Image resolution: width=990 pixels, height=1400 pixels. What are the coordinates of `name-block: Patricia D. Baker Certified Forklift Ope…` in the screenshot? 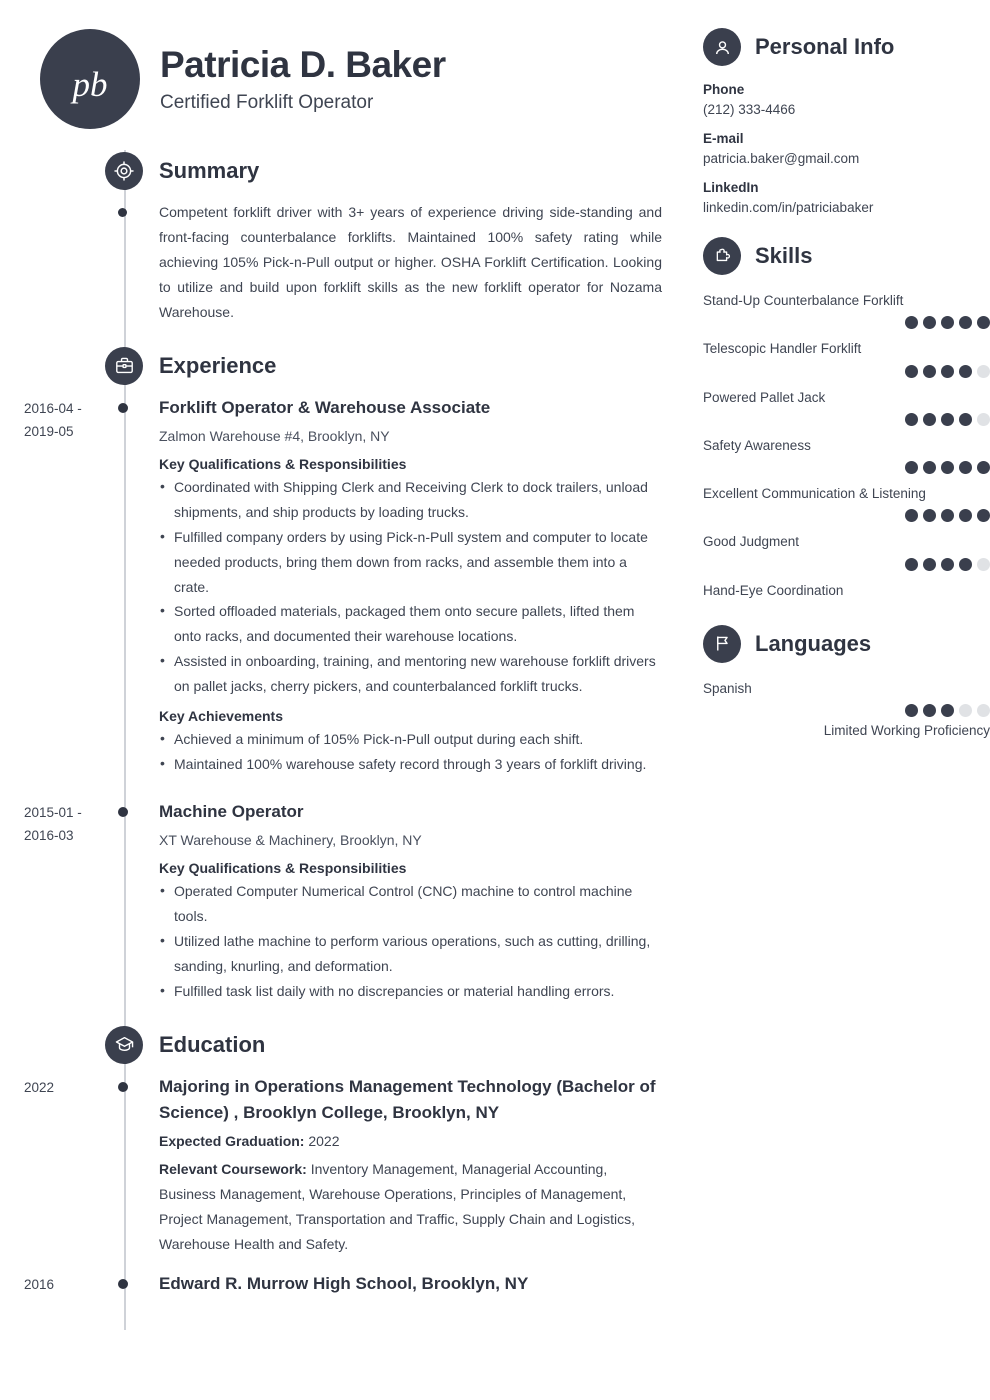 It's located at (303, 79).